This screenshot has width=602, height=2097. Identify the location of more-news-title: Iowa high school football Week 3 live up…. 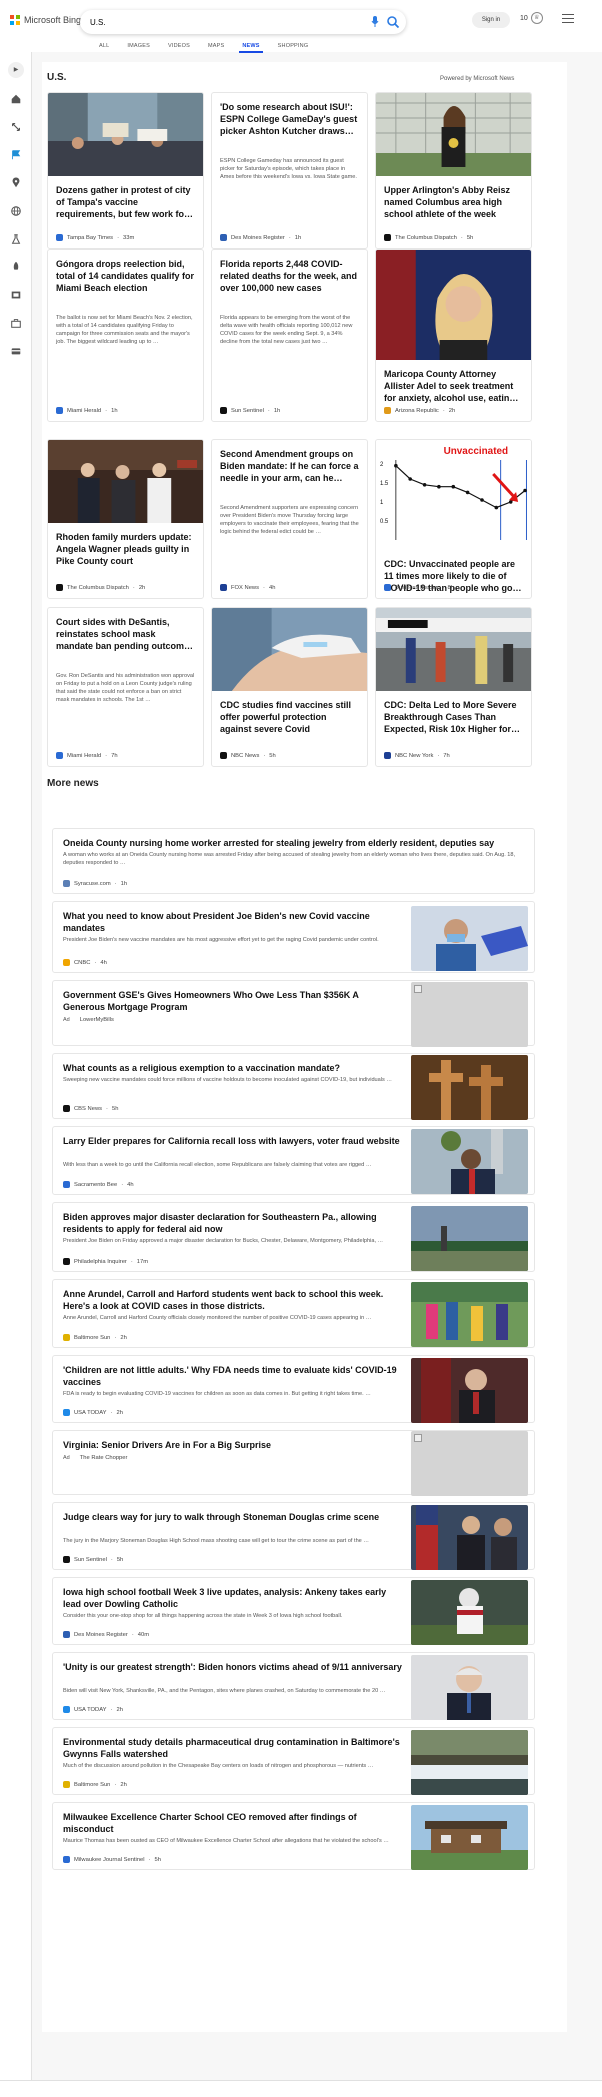
(232, 1598).